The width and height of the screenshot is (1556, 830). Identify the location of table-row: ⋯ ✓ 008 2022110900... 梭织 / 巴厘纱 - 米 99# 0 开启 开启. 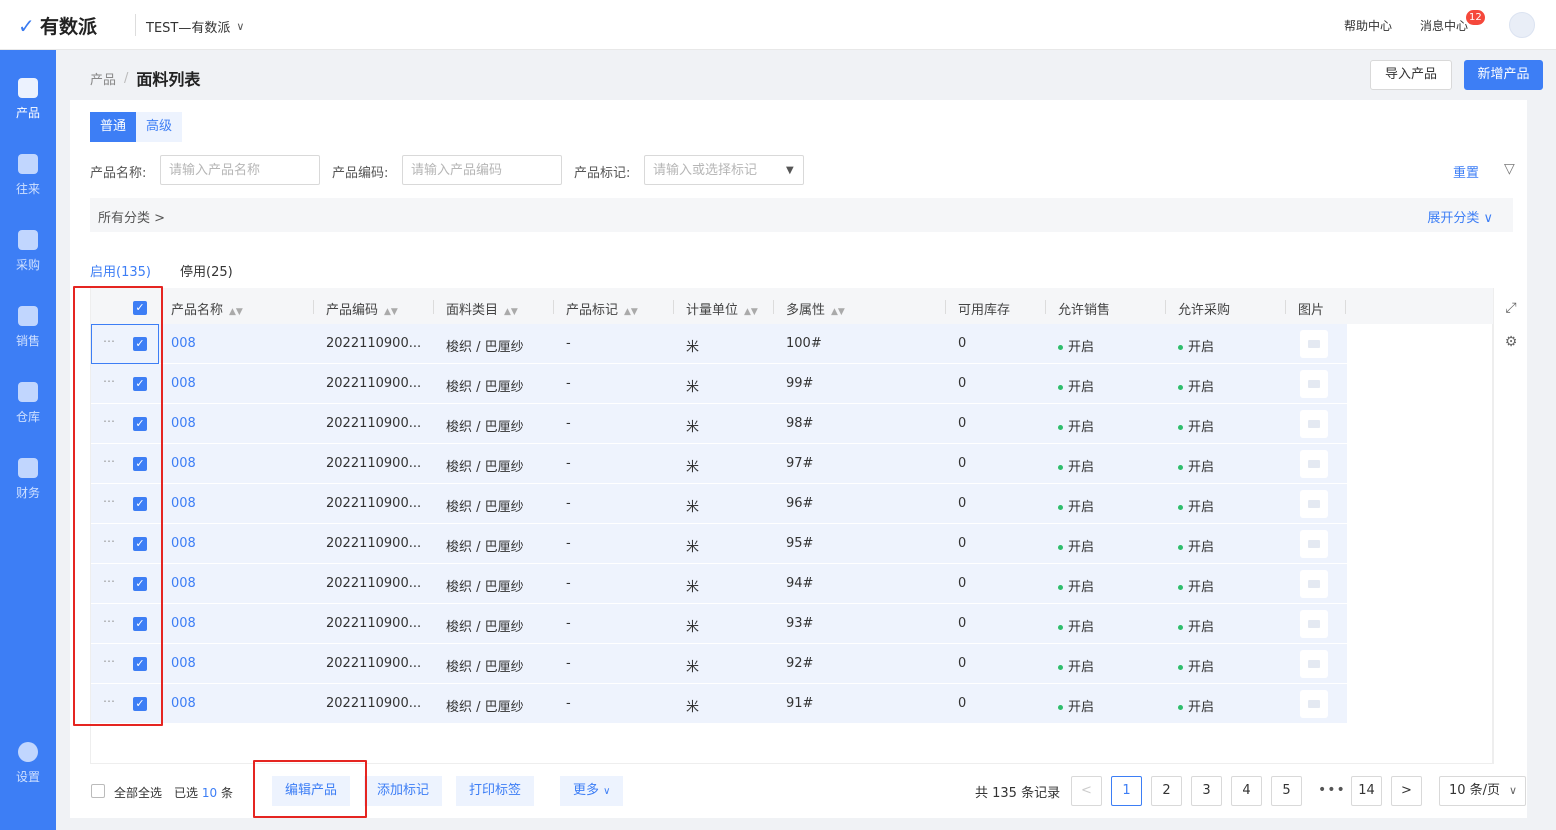
(719, 384).